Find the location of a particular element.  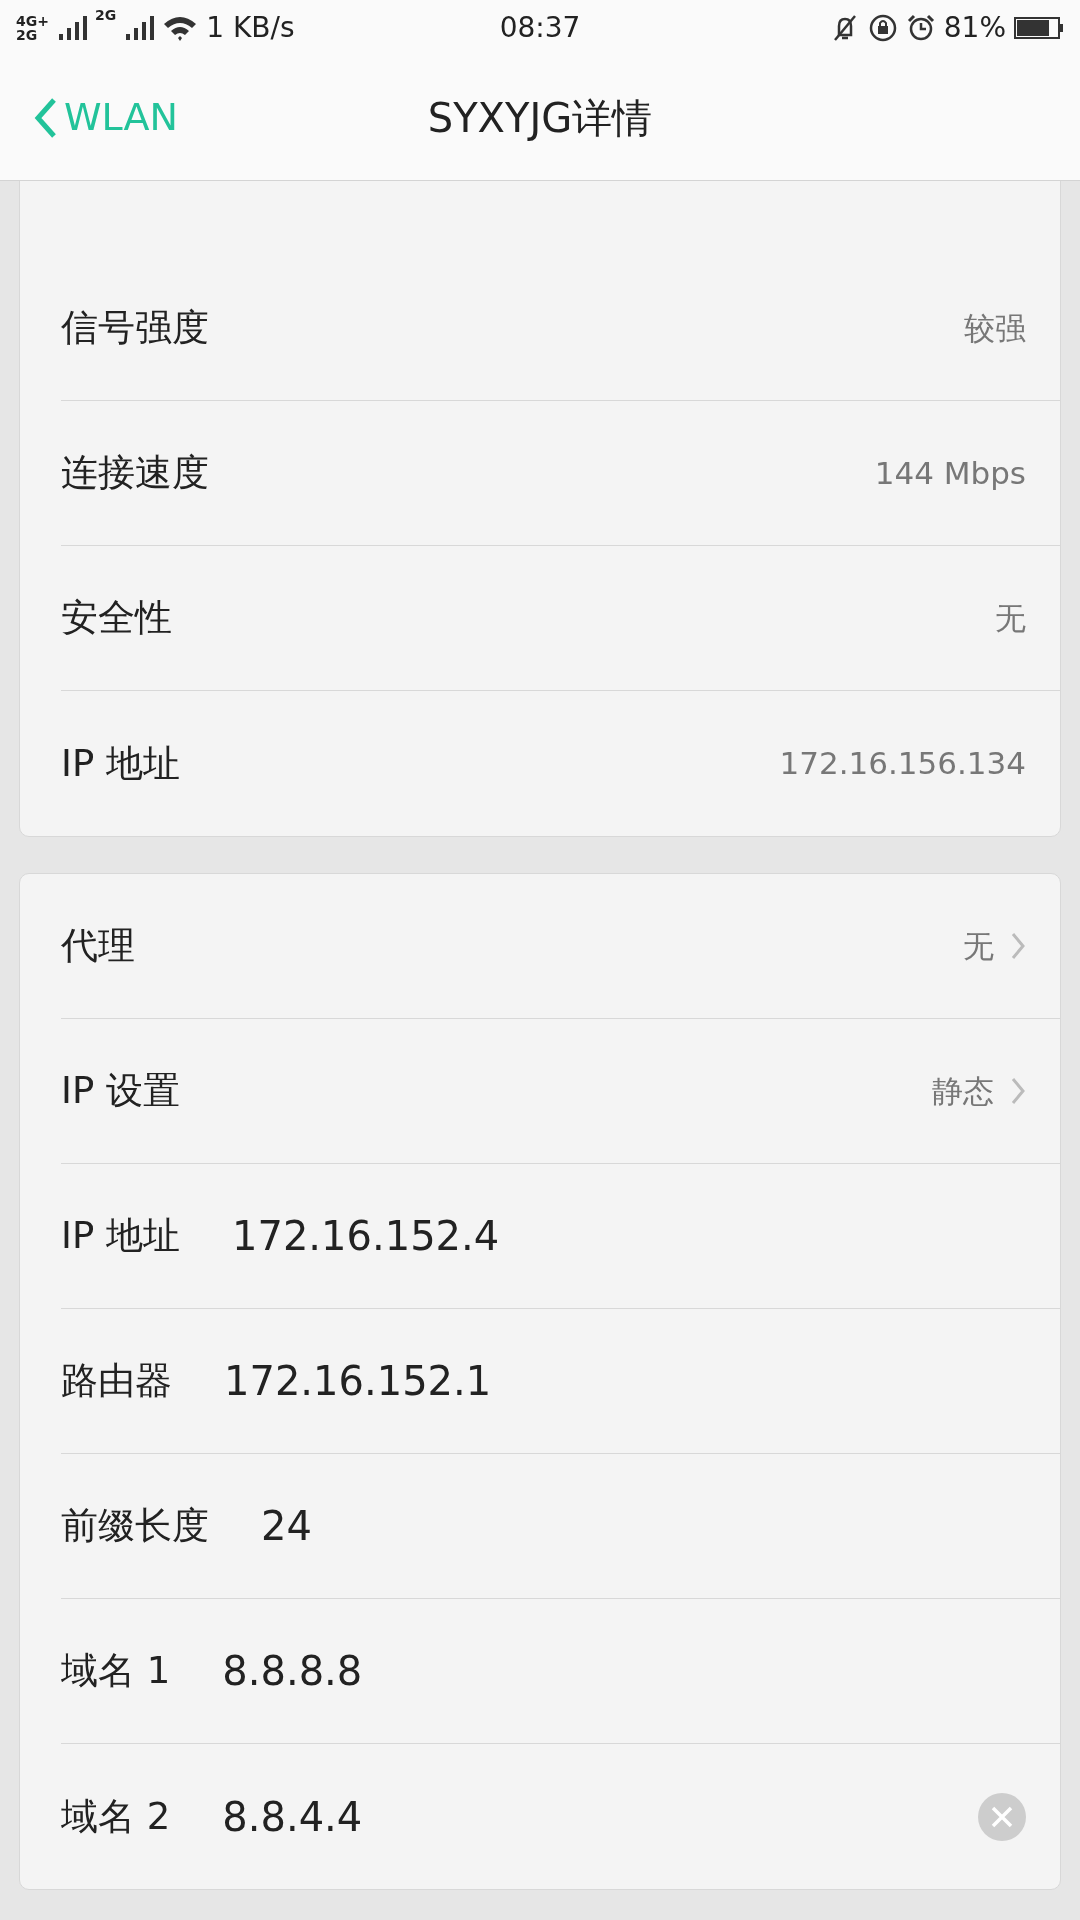

network-speed: 1 KB/s is located at coordinates (250, 27).